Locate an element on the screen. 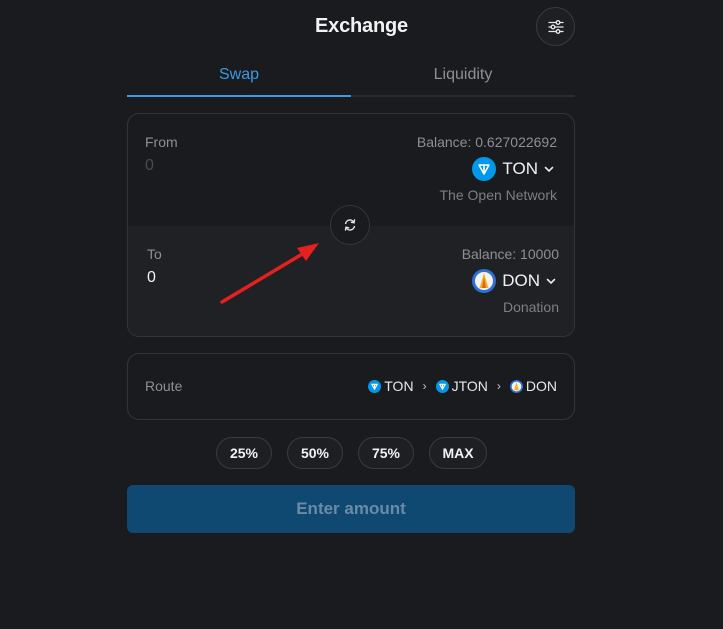 The image size is (723, 629). from-token-symbol: TON is located at coordinates (520, 168).